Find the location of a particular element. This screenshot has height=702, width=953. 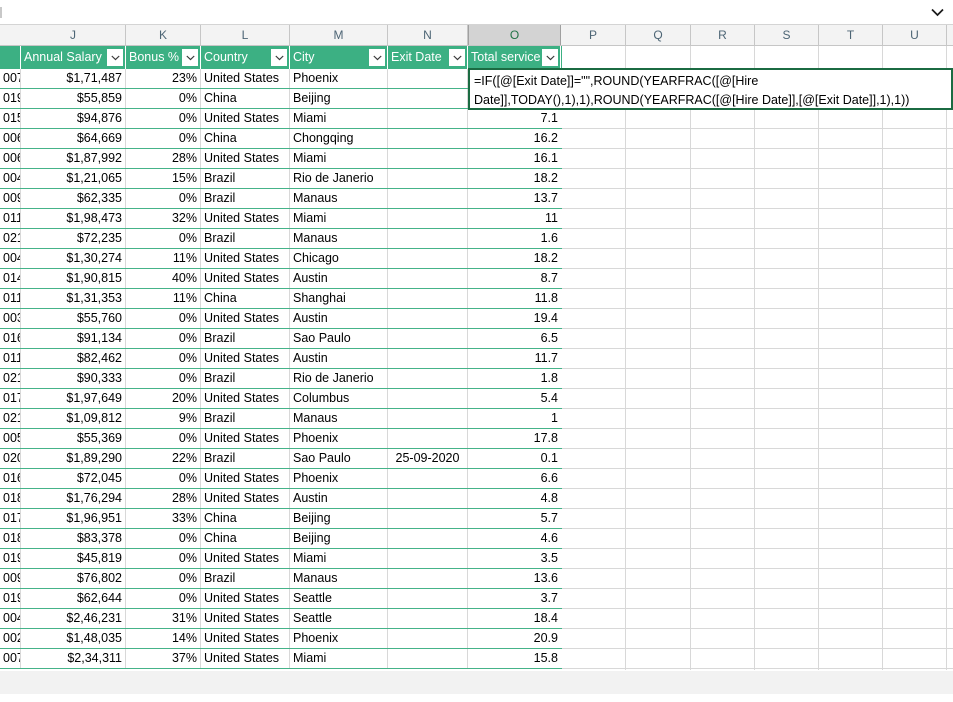

cell-total-service: 19.4 is located at coordinates (514, 318).